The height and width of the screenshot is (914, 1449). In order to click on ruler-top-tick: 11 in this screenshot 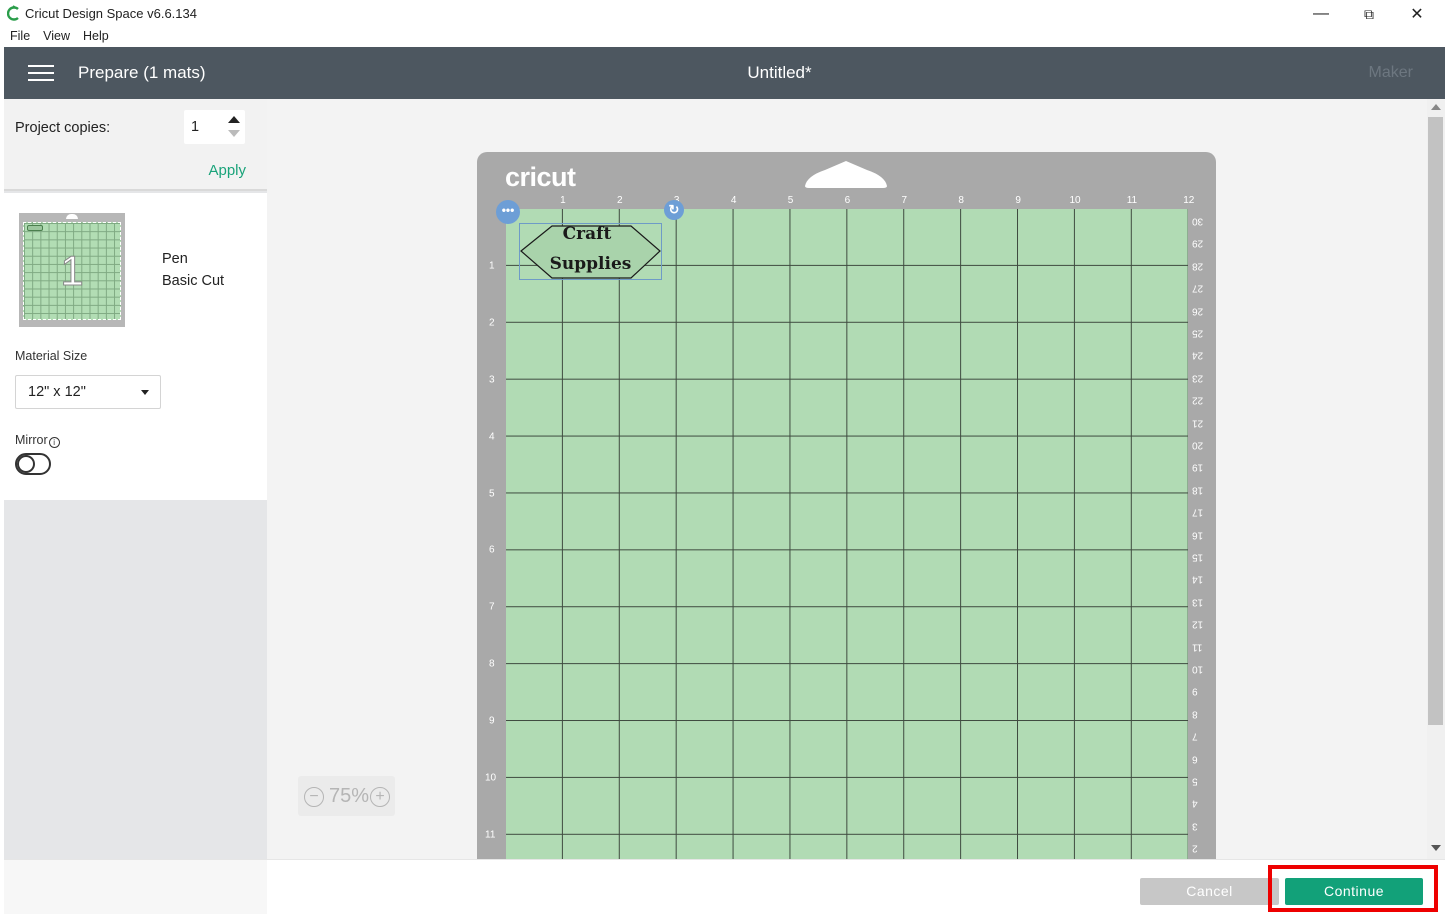, I will do `click(1132, 200)`.